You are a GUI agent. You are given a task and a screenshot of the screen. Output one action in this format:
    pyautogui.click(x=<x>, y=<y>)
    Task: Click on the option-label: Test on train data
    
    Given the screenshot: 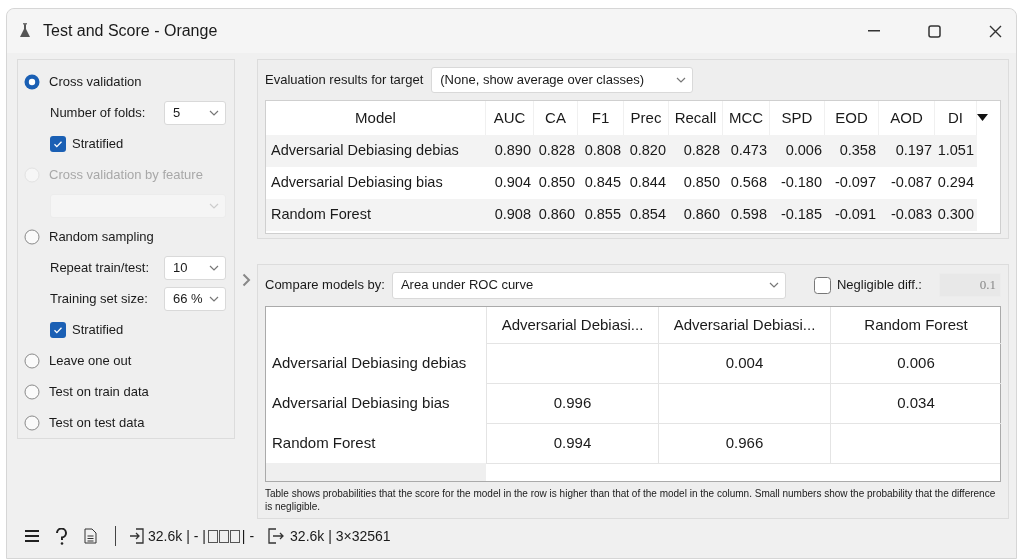 What is the action you would take?
    pyautogui.click(x=99, y=391)
    